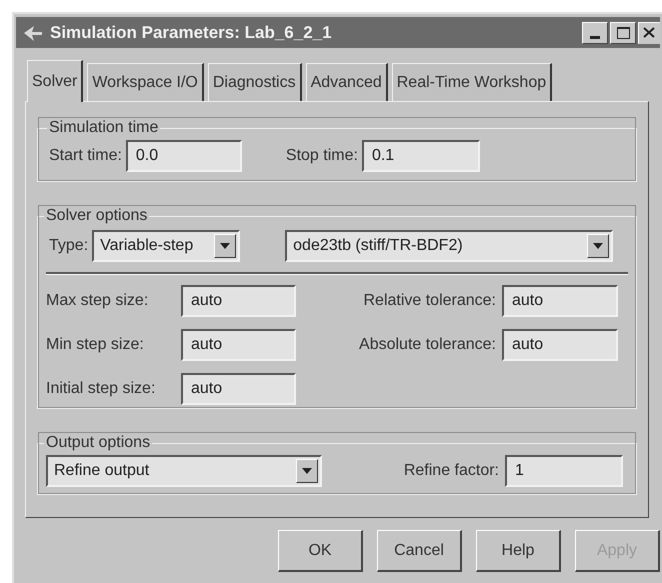 This screenshot has height=583, width=662. What do you see at coordinates (101, 389) in the screenshot?
I see `field-label: Initial step size:` at bounding box center [101, 389].